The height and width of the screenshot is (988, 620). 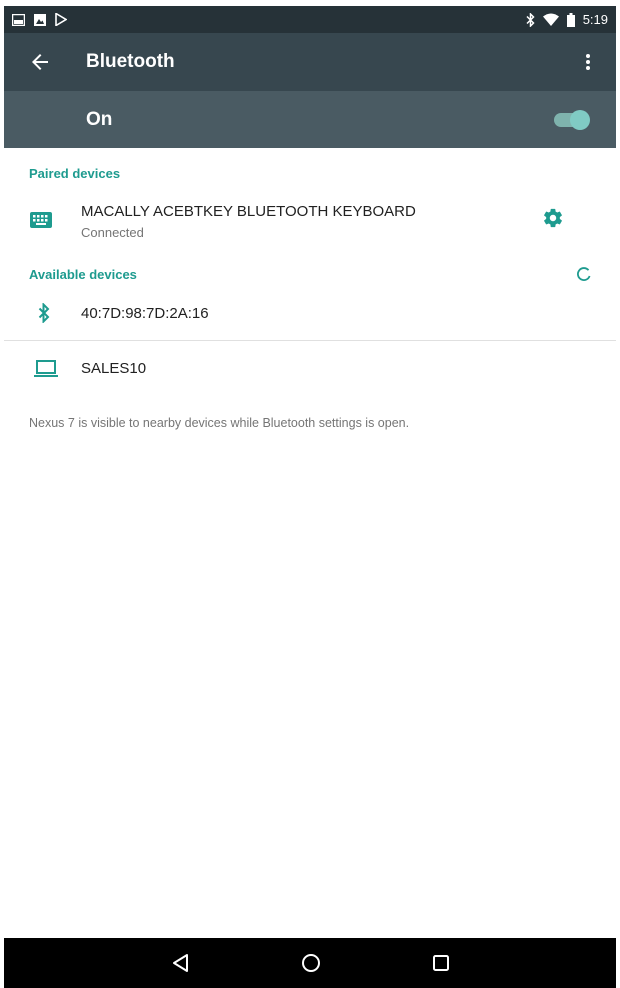 What do you see at coordinates (588, 62) in the screenshot?
I see `more-vert-icon` at bounding box center [588, 62].